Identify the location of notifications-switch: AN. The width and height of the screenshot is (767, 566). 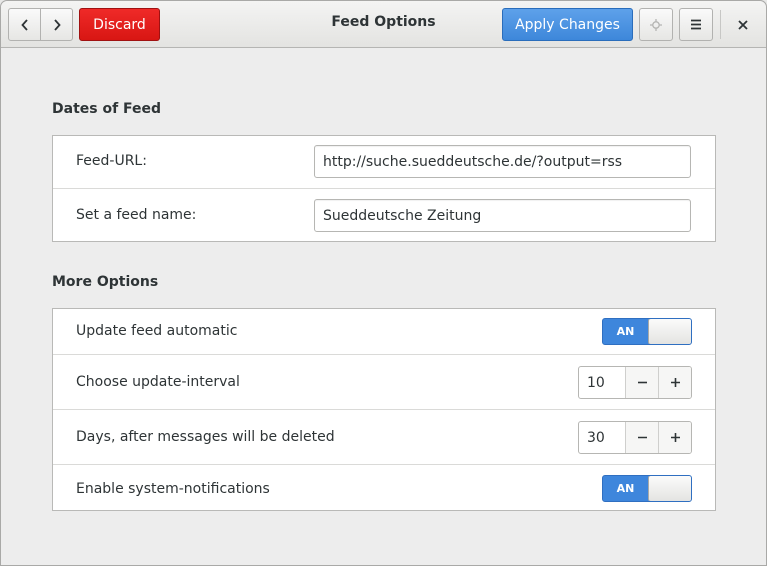
(647, 488).